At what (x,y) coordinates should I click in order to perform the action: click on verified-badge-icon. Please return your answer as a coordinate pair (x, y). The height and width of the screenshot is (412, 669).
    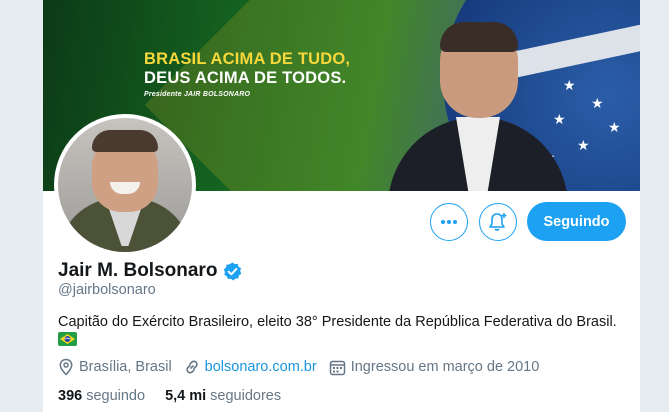
    Looking at the image, I should click on (233, 271).